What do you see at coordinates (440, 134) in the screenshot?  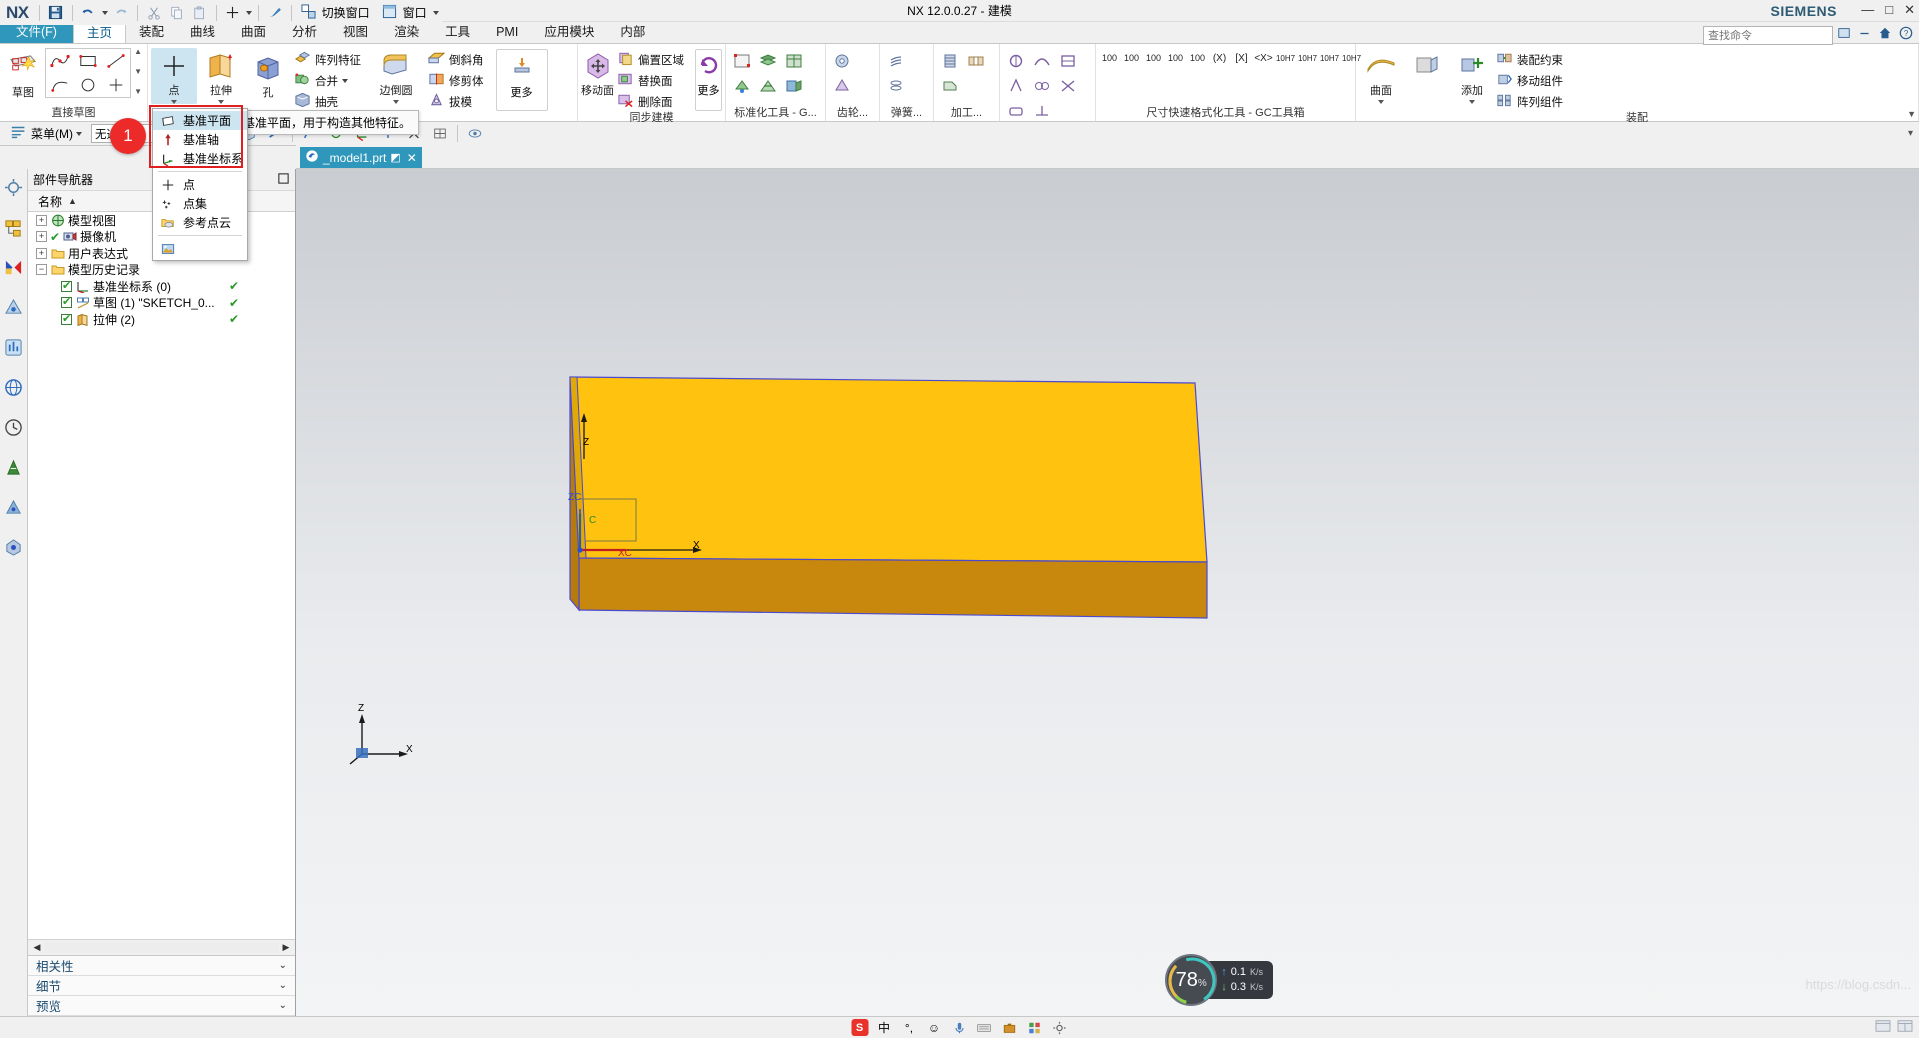 I see `grid-icon` at bounding box center [440, 134].